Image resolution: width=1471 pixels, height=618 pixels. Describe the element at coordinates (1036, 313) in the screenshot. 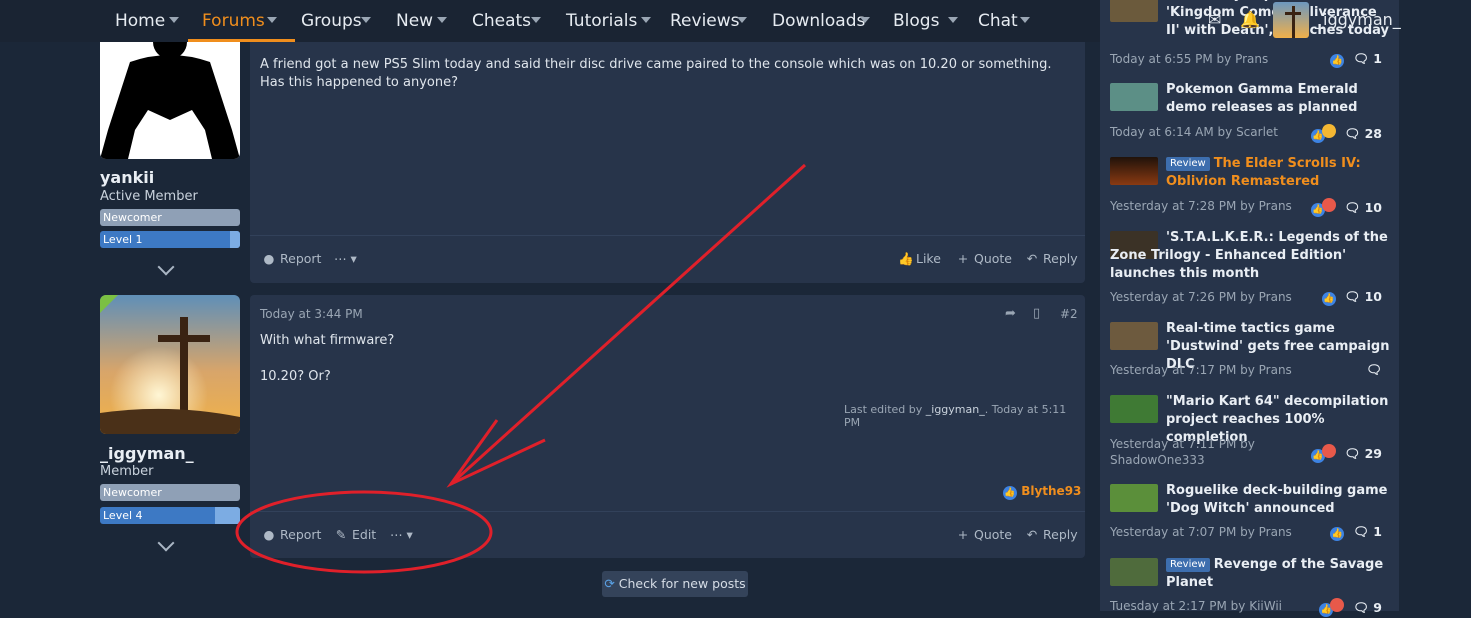

I see `bookmark-icon: ▯` at that location.